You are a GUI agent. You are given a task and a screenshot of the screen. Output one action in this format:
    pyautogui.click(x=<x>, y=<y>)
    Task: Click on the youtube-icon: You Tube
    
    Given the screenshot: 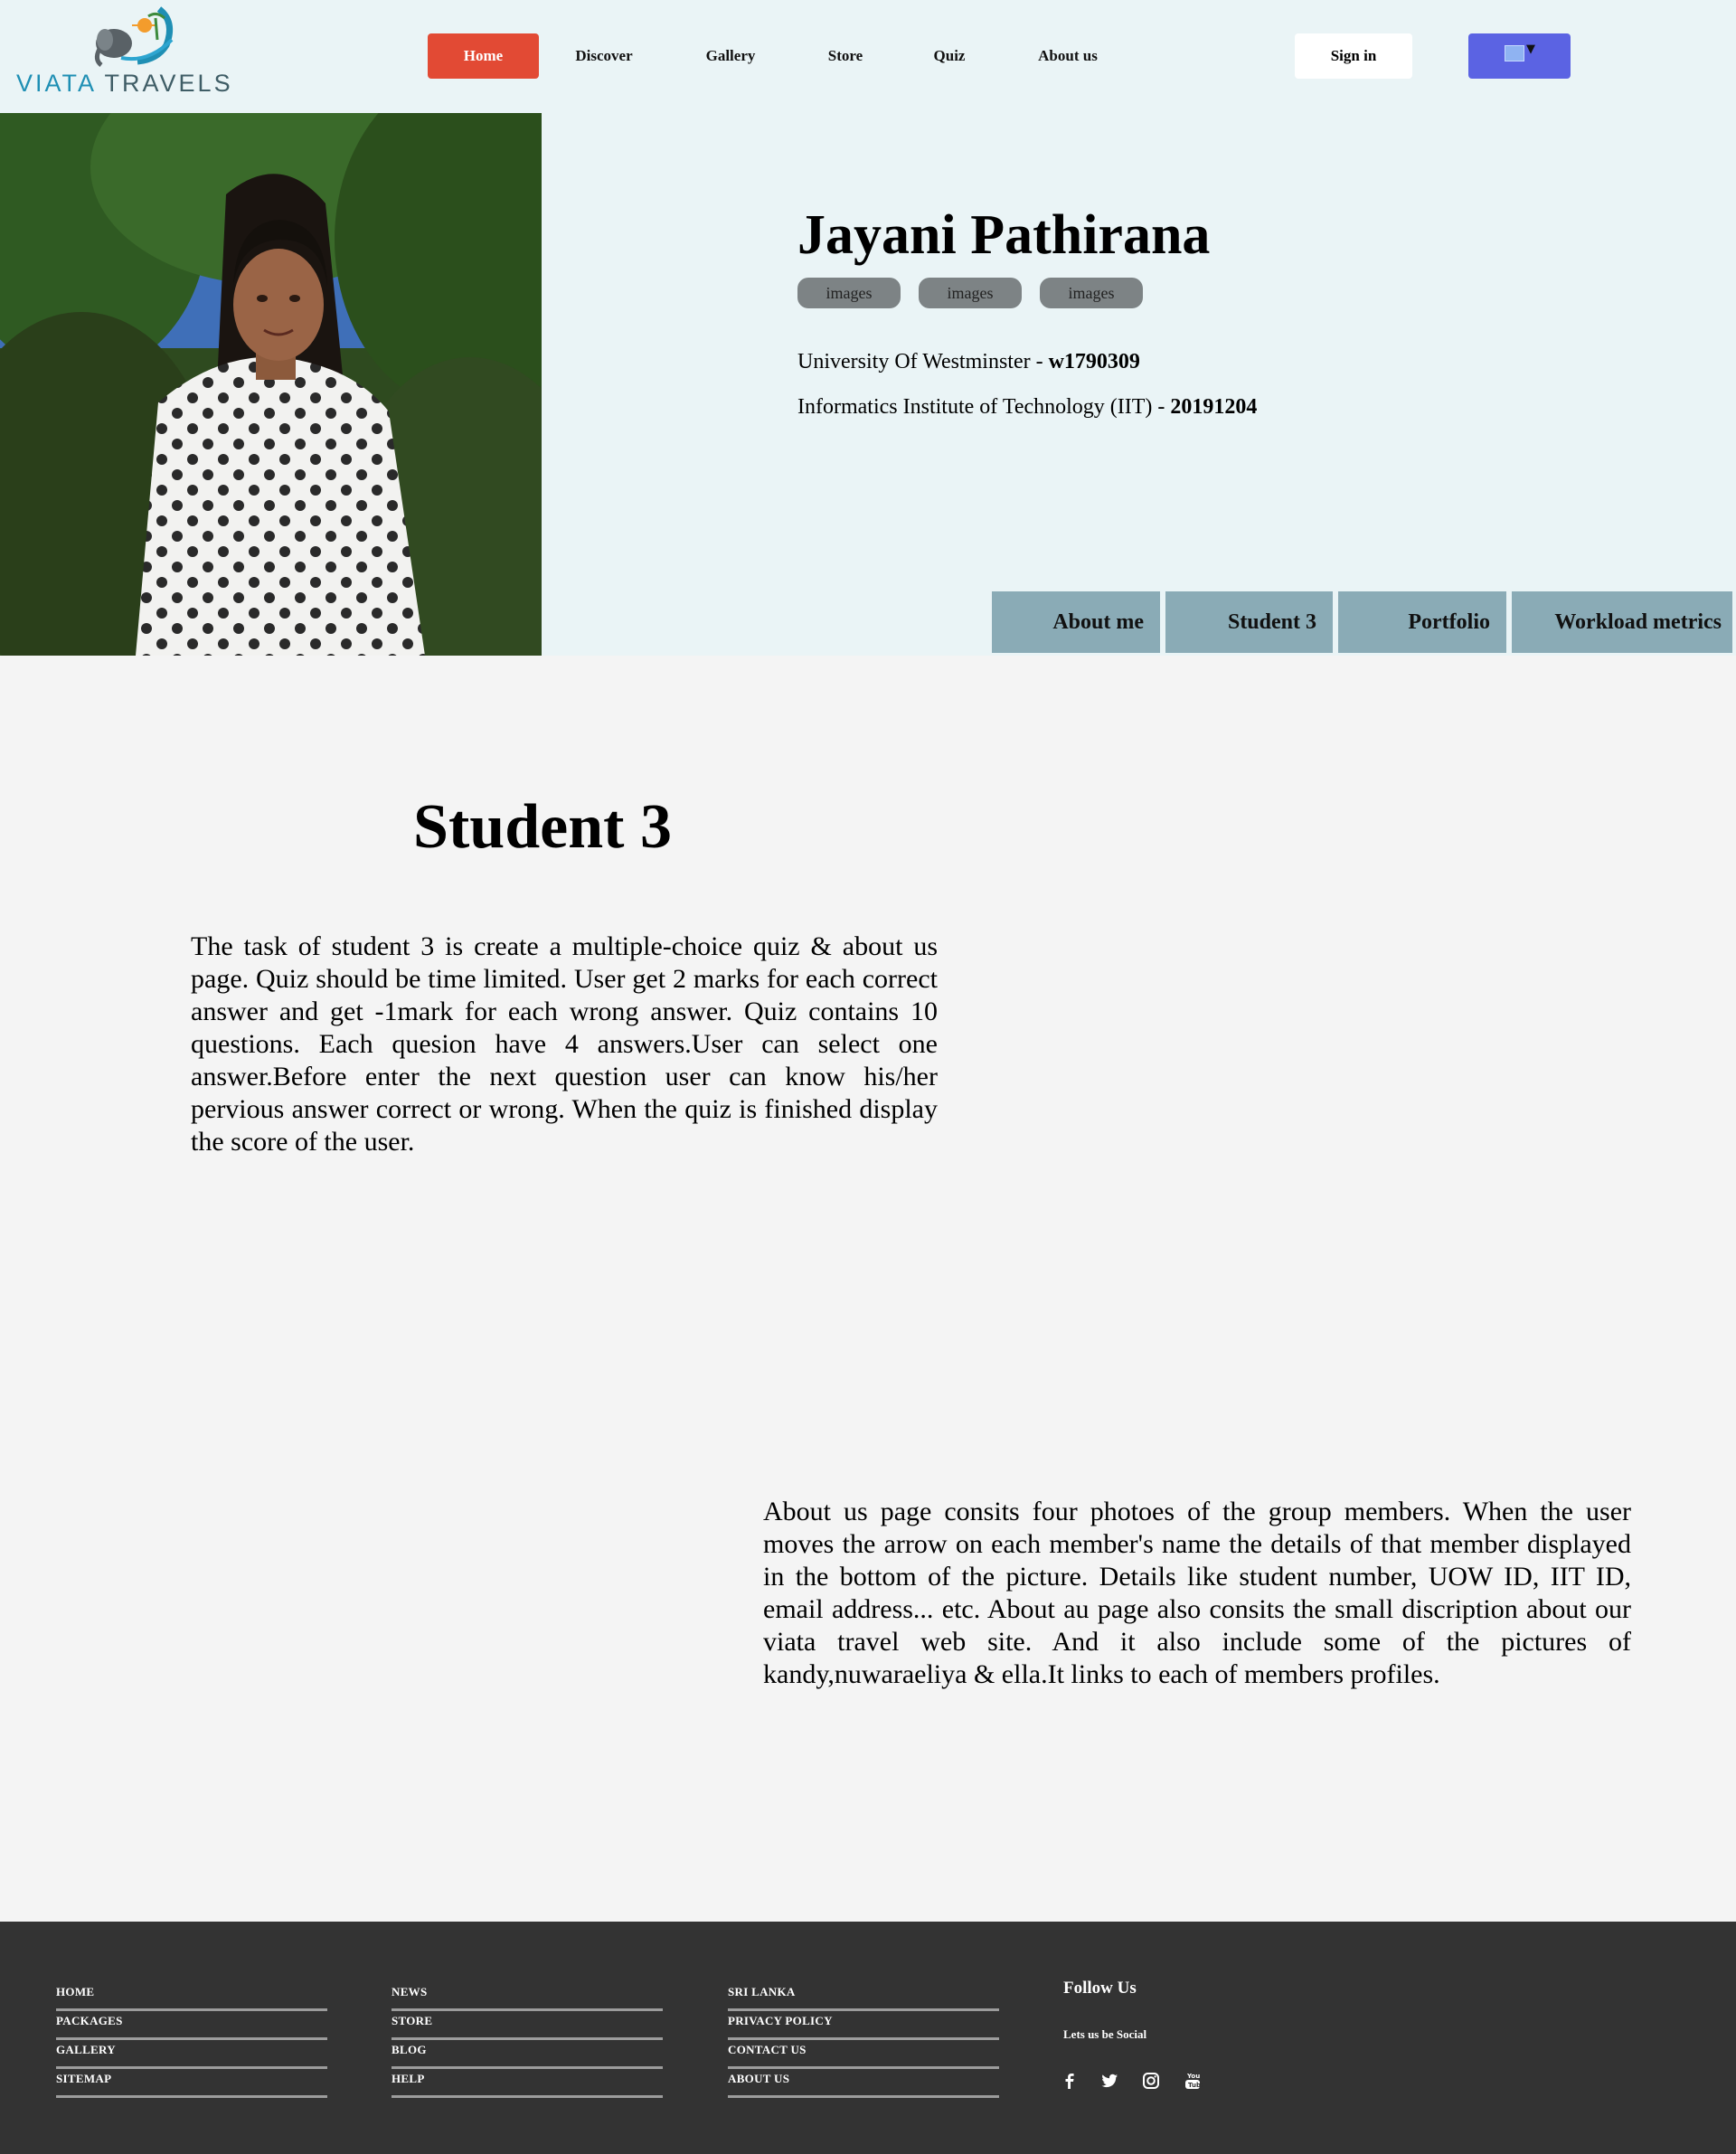 What is the action you would take?
    pyautogui.click(x=1193, y=2081)
    